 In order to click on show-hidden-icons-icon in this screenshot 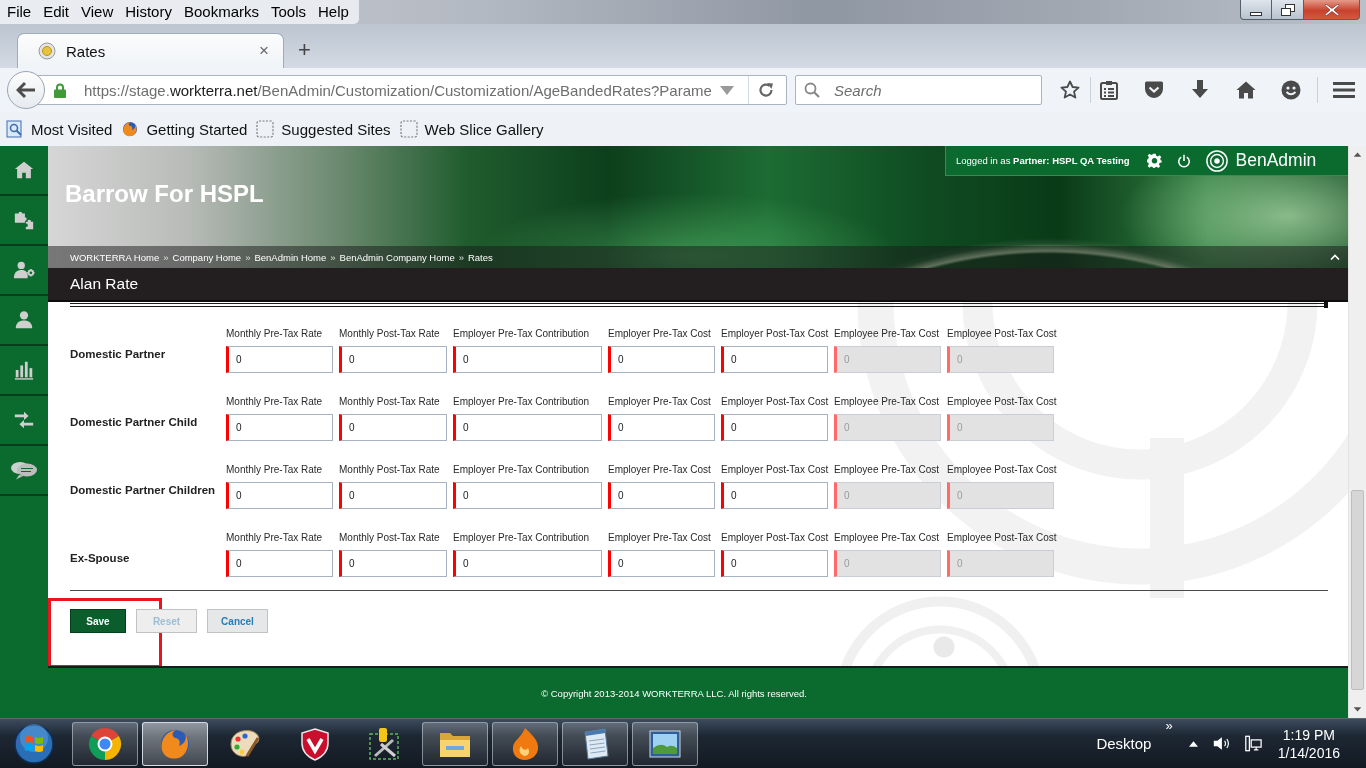, I will do `click(1193, 743)`.